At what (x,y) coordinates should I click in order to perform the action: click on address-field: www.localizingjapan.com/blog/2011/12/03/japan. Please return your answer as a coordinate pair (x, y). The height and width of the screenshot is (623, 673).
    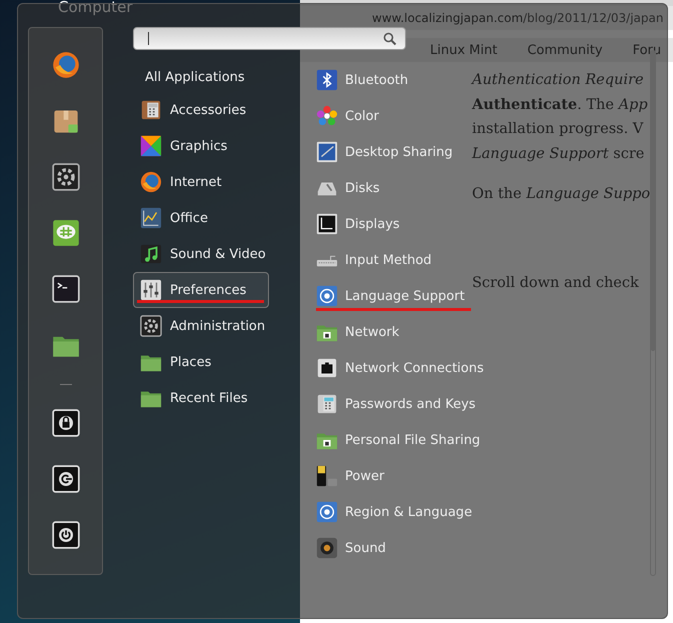
    Looking at the image, I should click on (518, 18).